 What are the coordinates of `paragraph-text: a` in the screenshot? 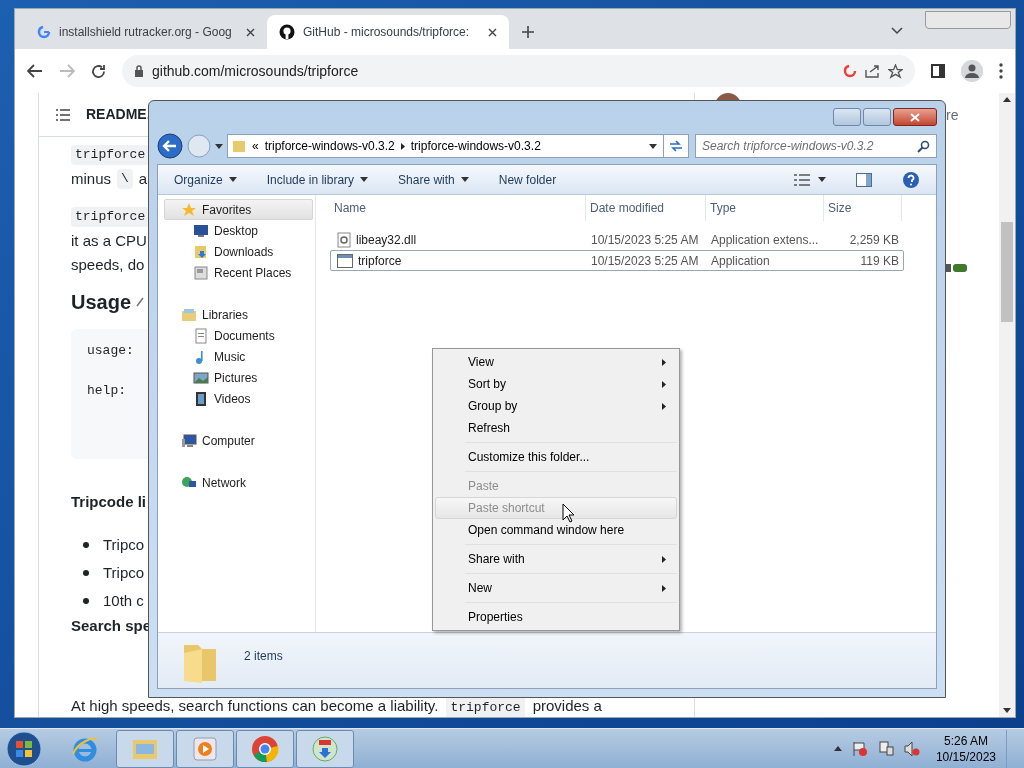 It's located at (143, 178).